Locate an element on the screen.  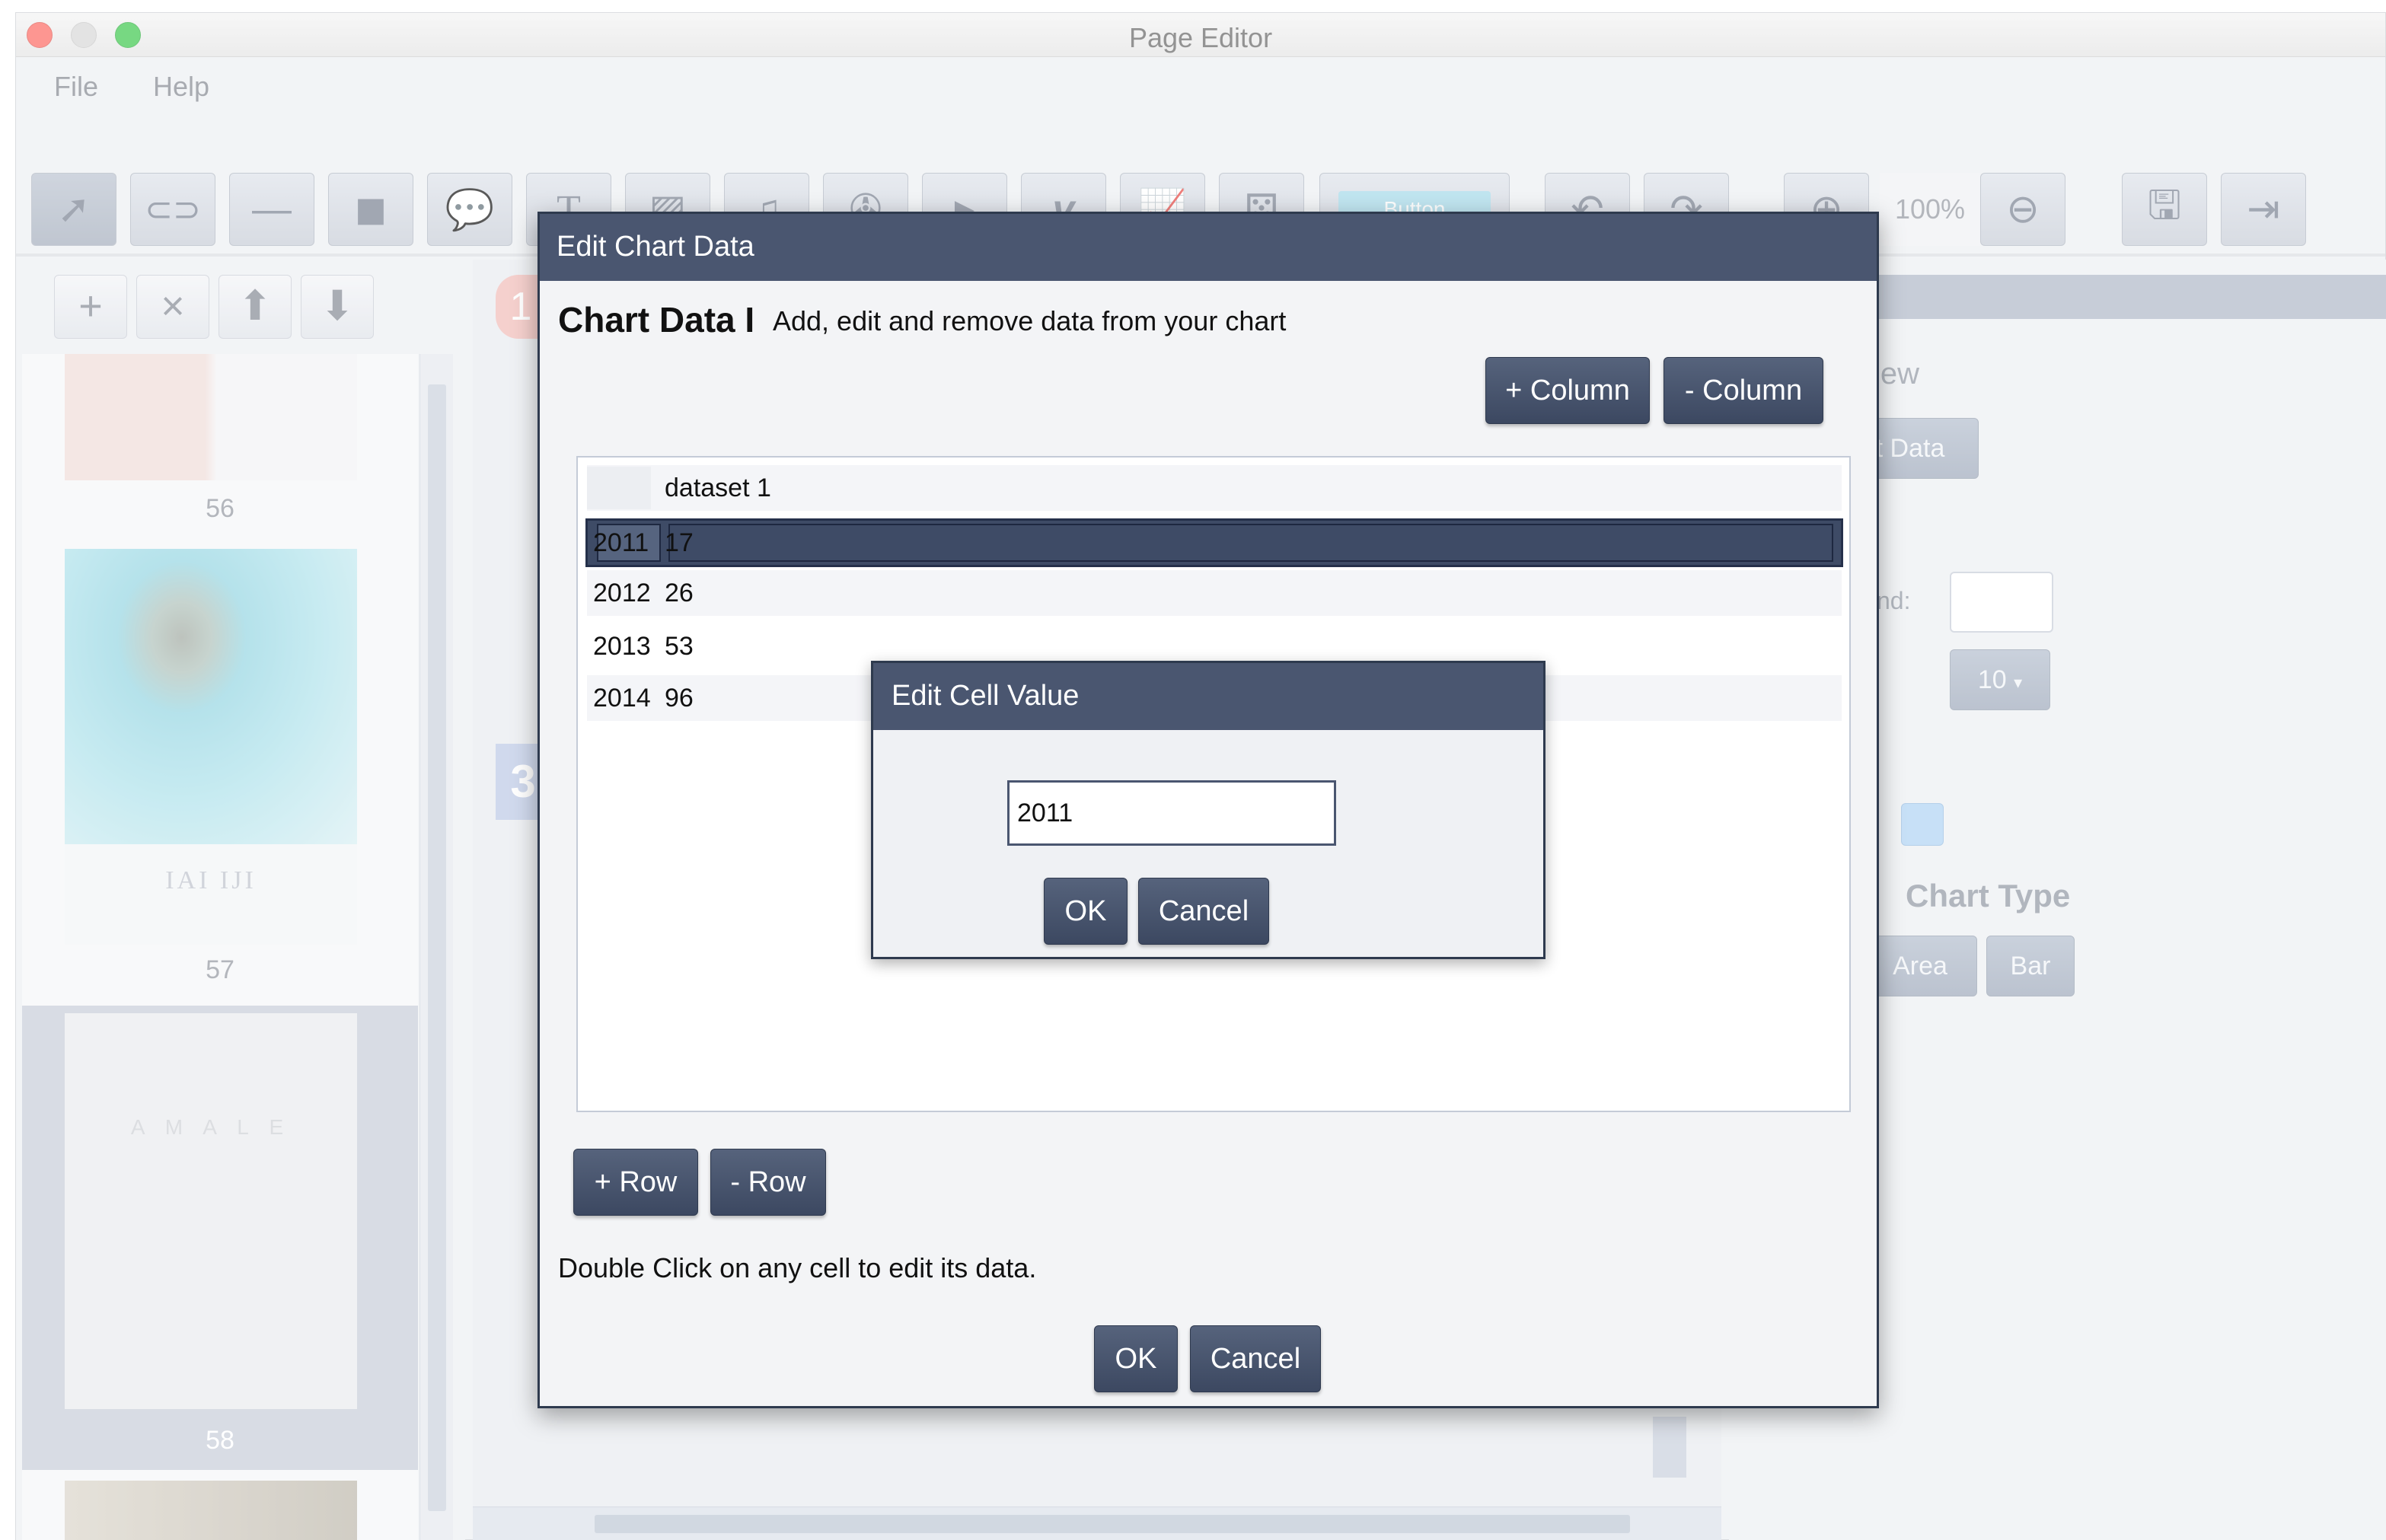
dialog-heading: Chart Data I is located at coordinates (656, 320).